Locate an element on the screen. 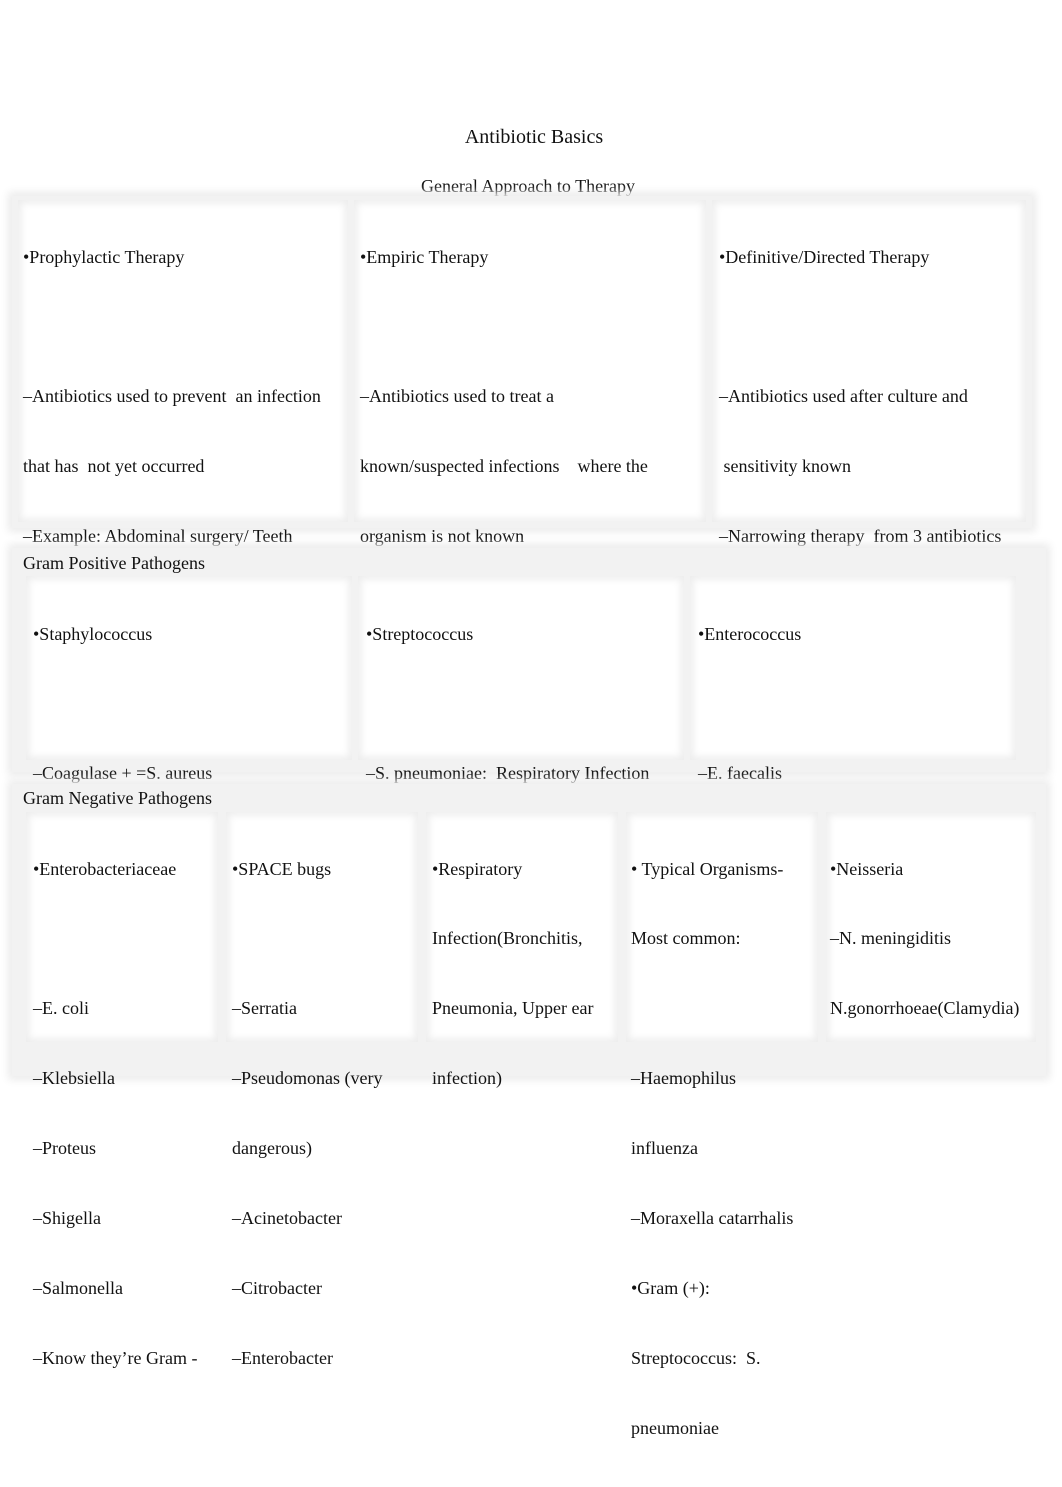 The height and width of the screenshot is (1487, 1062). col-line: –Acinetobacter is located at coordinates (287, 1218).